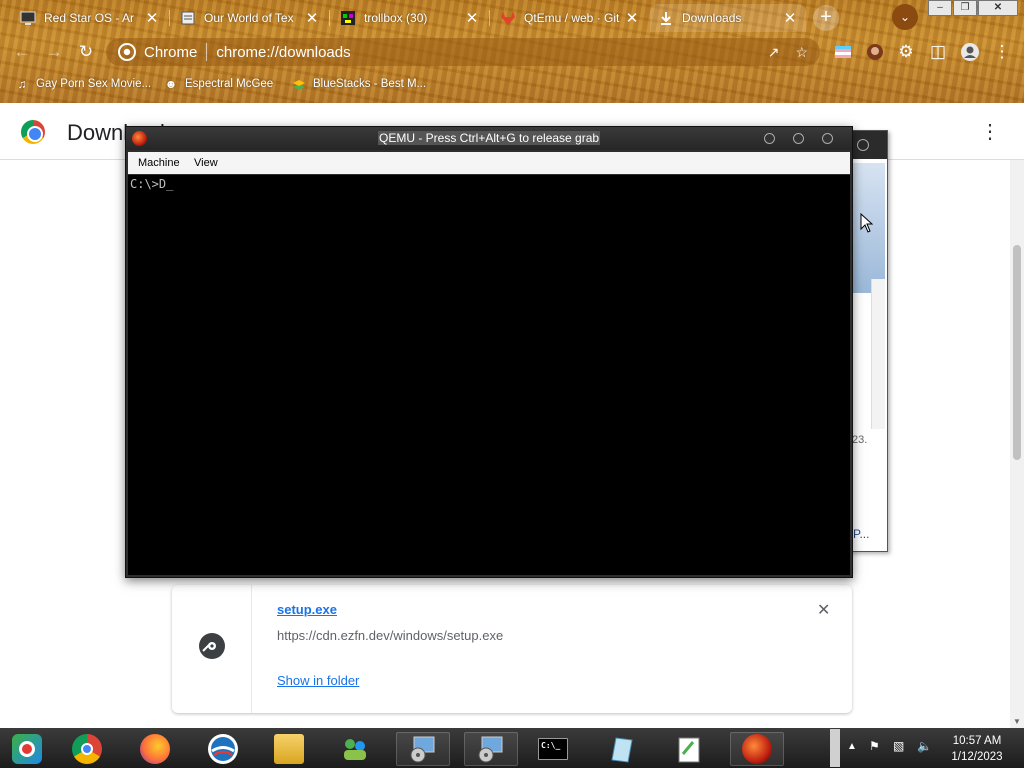 The width and height of the screenshot is (1024, 768). I want to click on notepad-icon, so click(621, 749).